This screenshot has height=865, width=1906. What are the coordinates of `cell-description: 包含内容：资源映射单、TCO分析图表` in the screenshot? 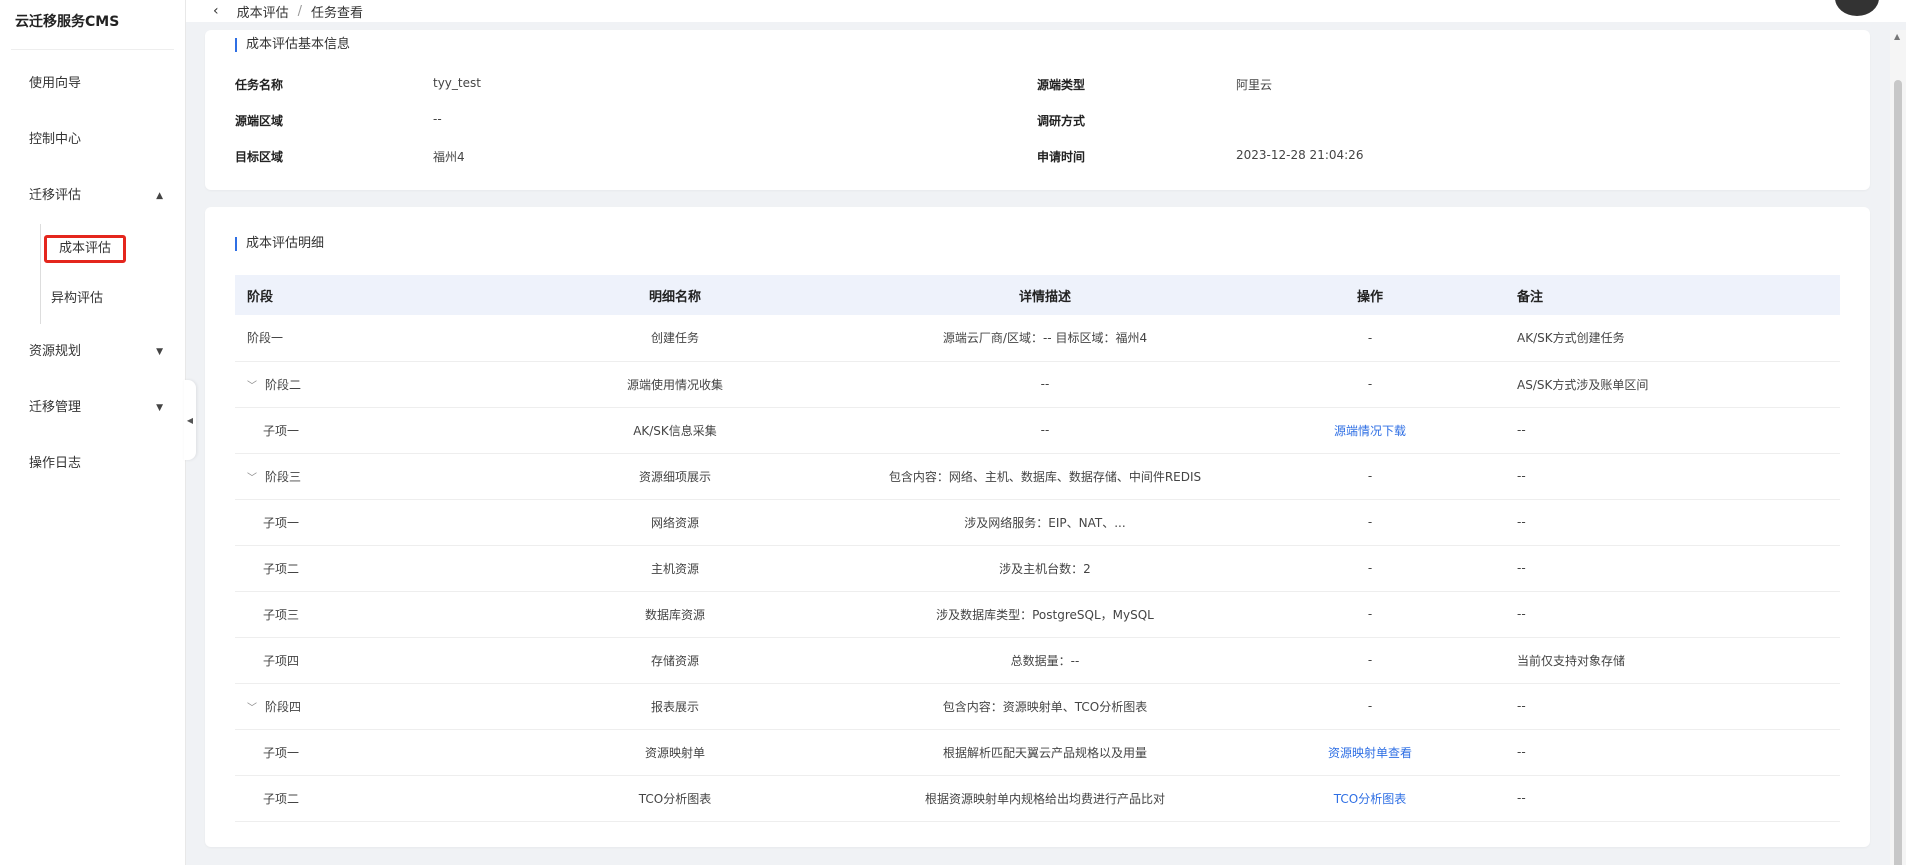 It's located at (1045, 706).